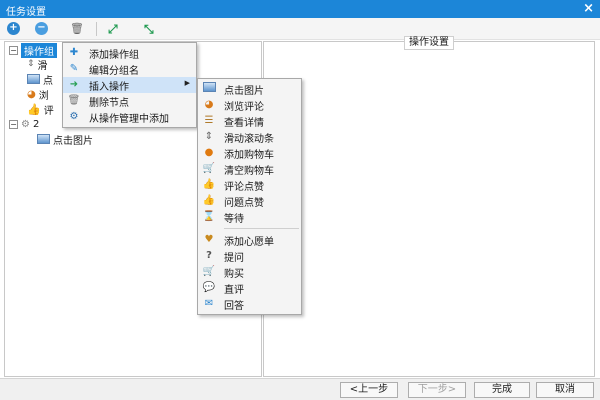 Image resolution: width=600 pixels, height=400 pixels. I want to click on tree-node-label: 点, so click(48, 81).